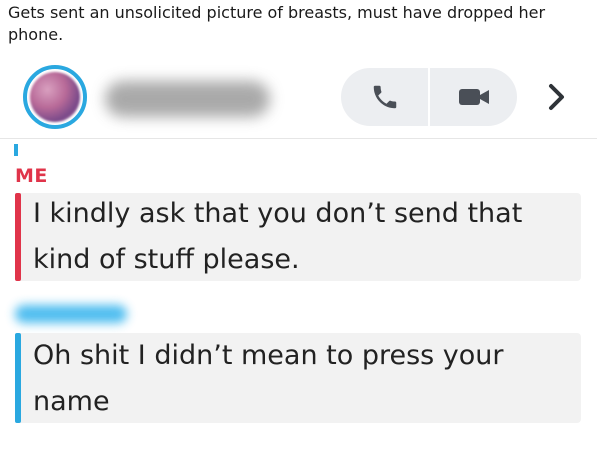  I want to click on header-divider, so click(298, 138).